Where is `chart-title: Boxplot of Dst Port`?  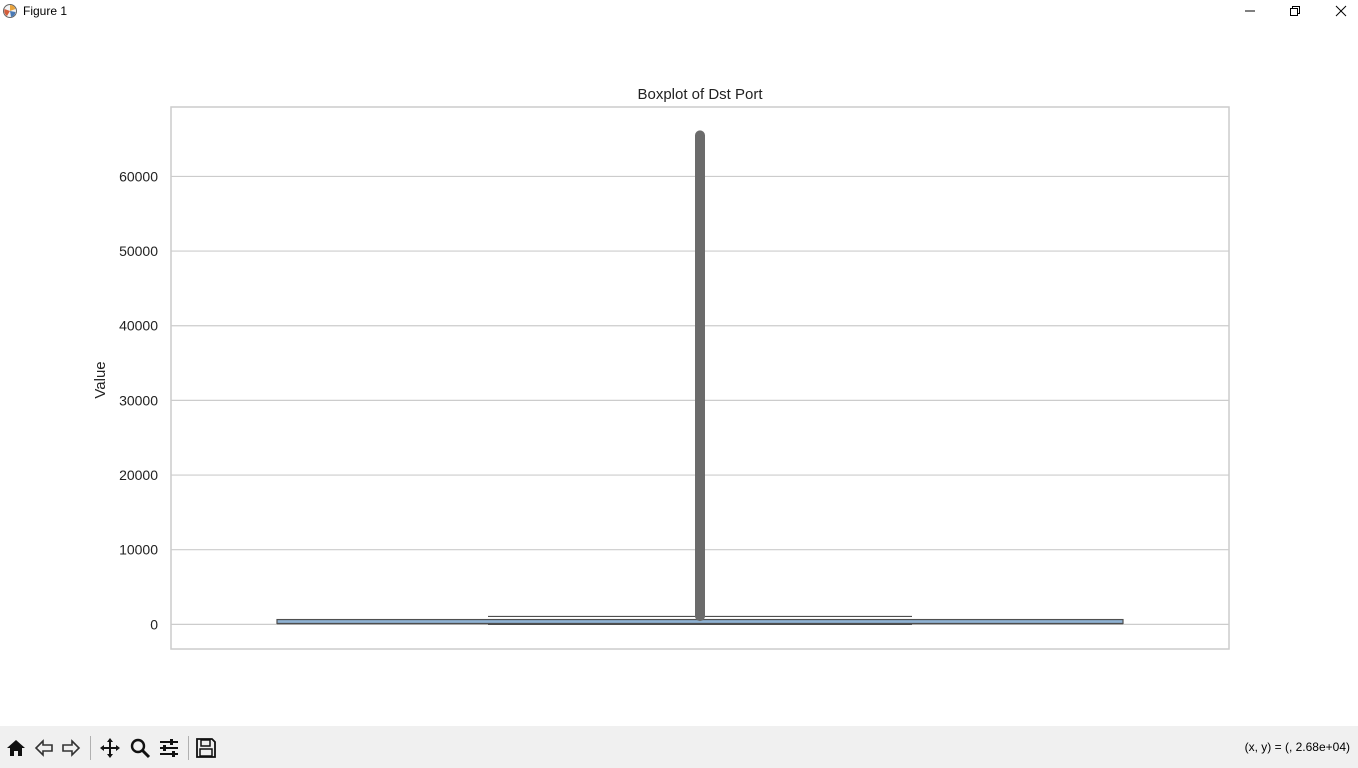
chart-title: Boxplot of Dst Port is located at coordinates (700, 94).